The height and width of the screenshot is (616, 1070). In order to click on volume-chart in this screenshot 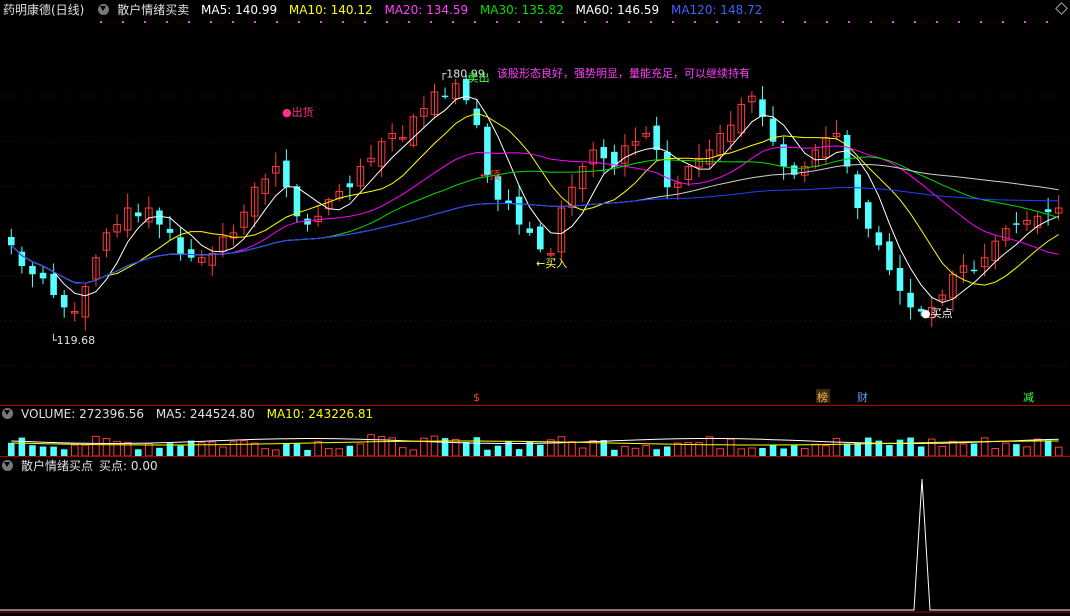, I will do `click(535, 439)`.